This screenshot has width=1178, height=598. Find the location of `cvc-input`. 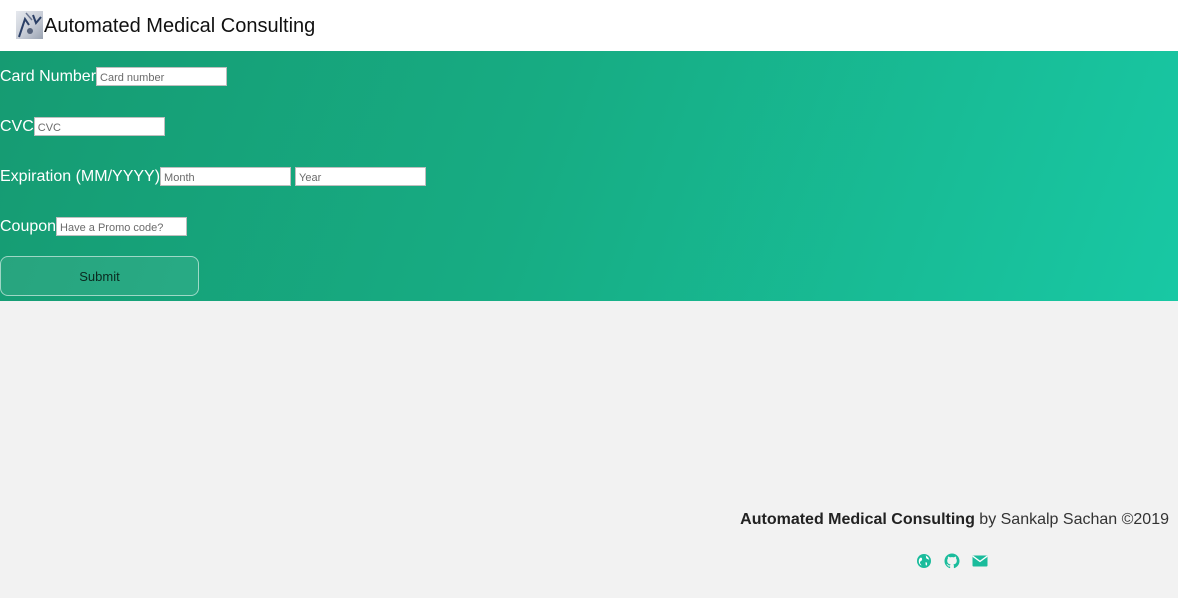

cvc-input is located at coordinates (99, 126).